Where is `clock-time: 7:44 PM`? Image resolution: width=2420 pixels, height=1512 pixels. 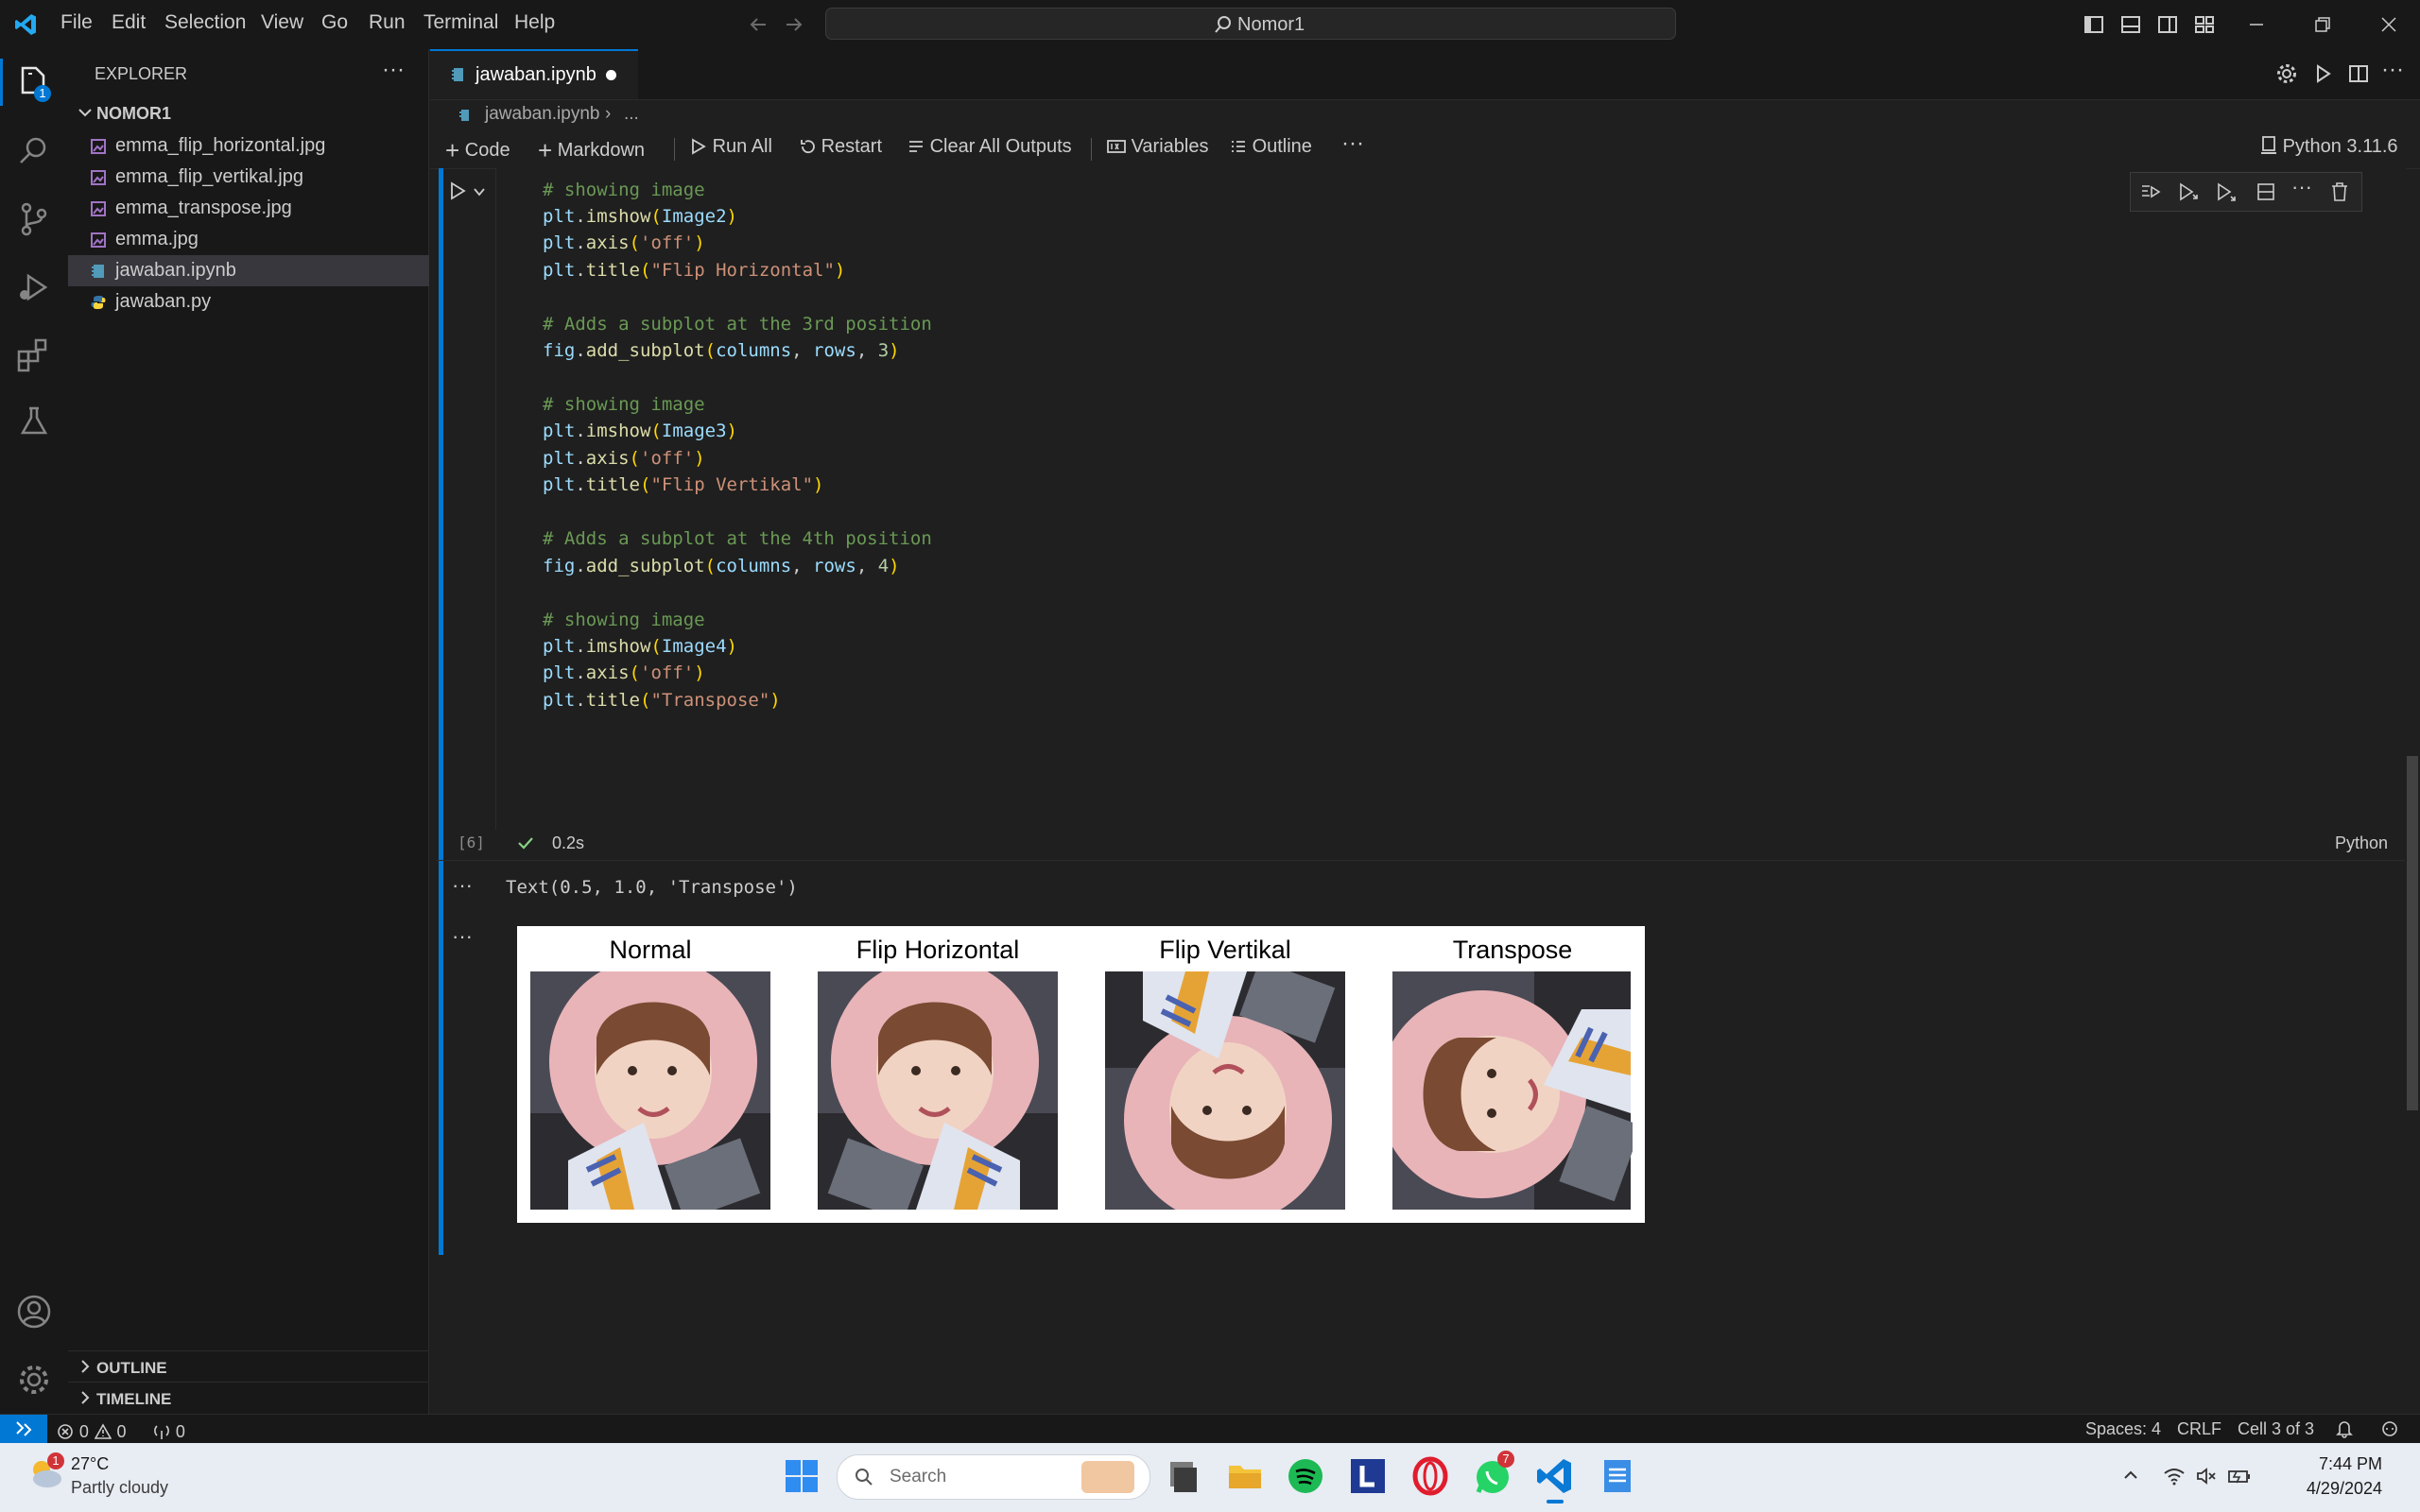 clock-time: 7:44 PM is located at coordinates (2338, 1464).